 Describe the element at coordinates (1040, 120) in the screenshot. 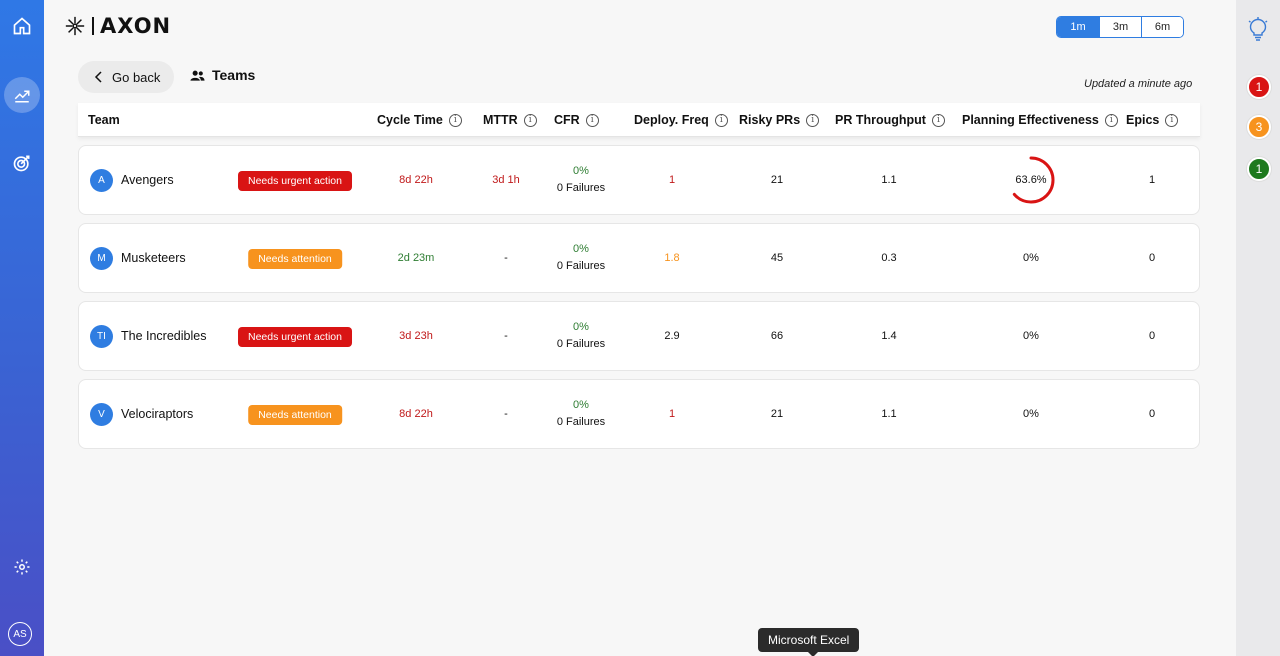

I see `column-header-planning-effectiveness: Planning Effectiveness i` at that location.